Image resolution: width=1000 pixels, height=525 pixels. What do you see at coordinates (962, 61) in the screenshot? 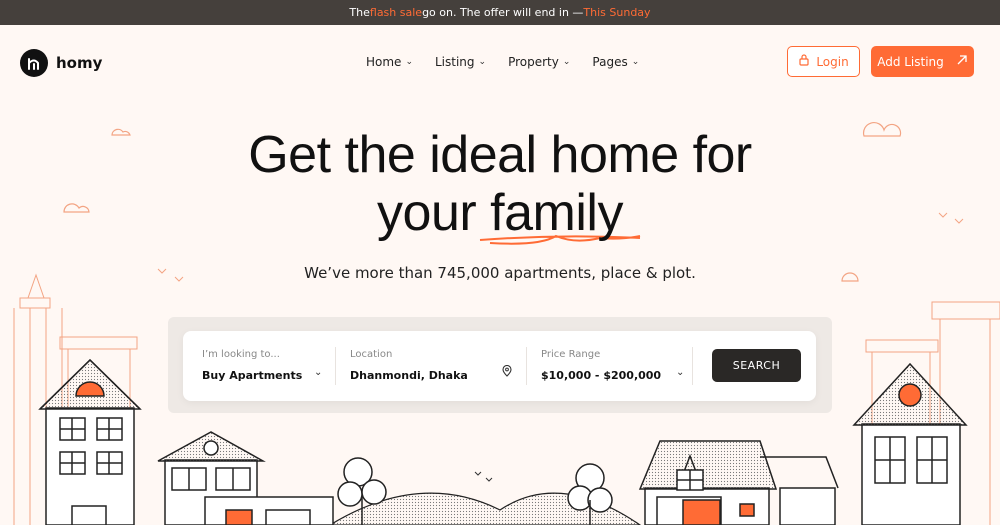
I see `arrow-up-right-icon` at bounding box center [962, 61].